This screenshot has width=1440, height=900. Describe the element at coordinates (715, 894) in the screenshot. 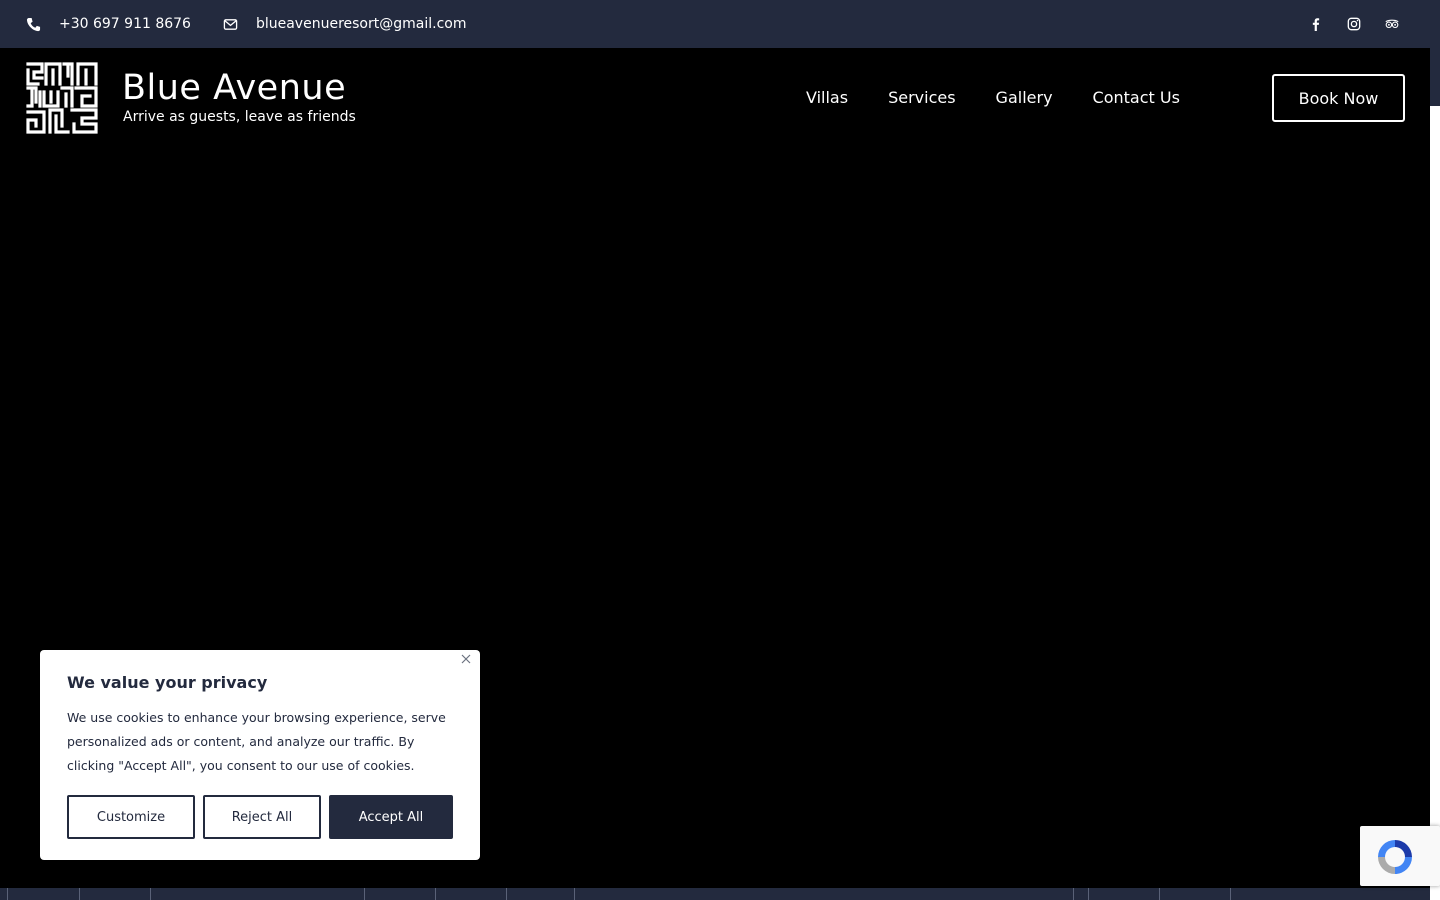

I see `bottom-strip` at that location.